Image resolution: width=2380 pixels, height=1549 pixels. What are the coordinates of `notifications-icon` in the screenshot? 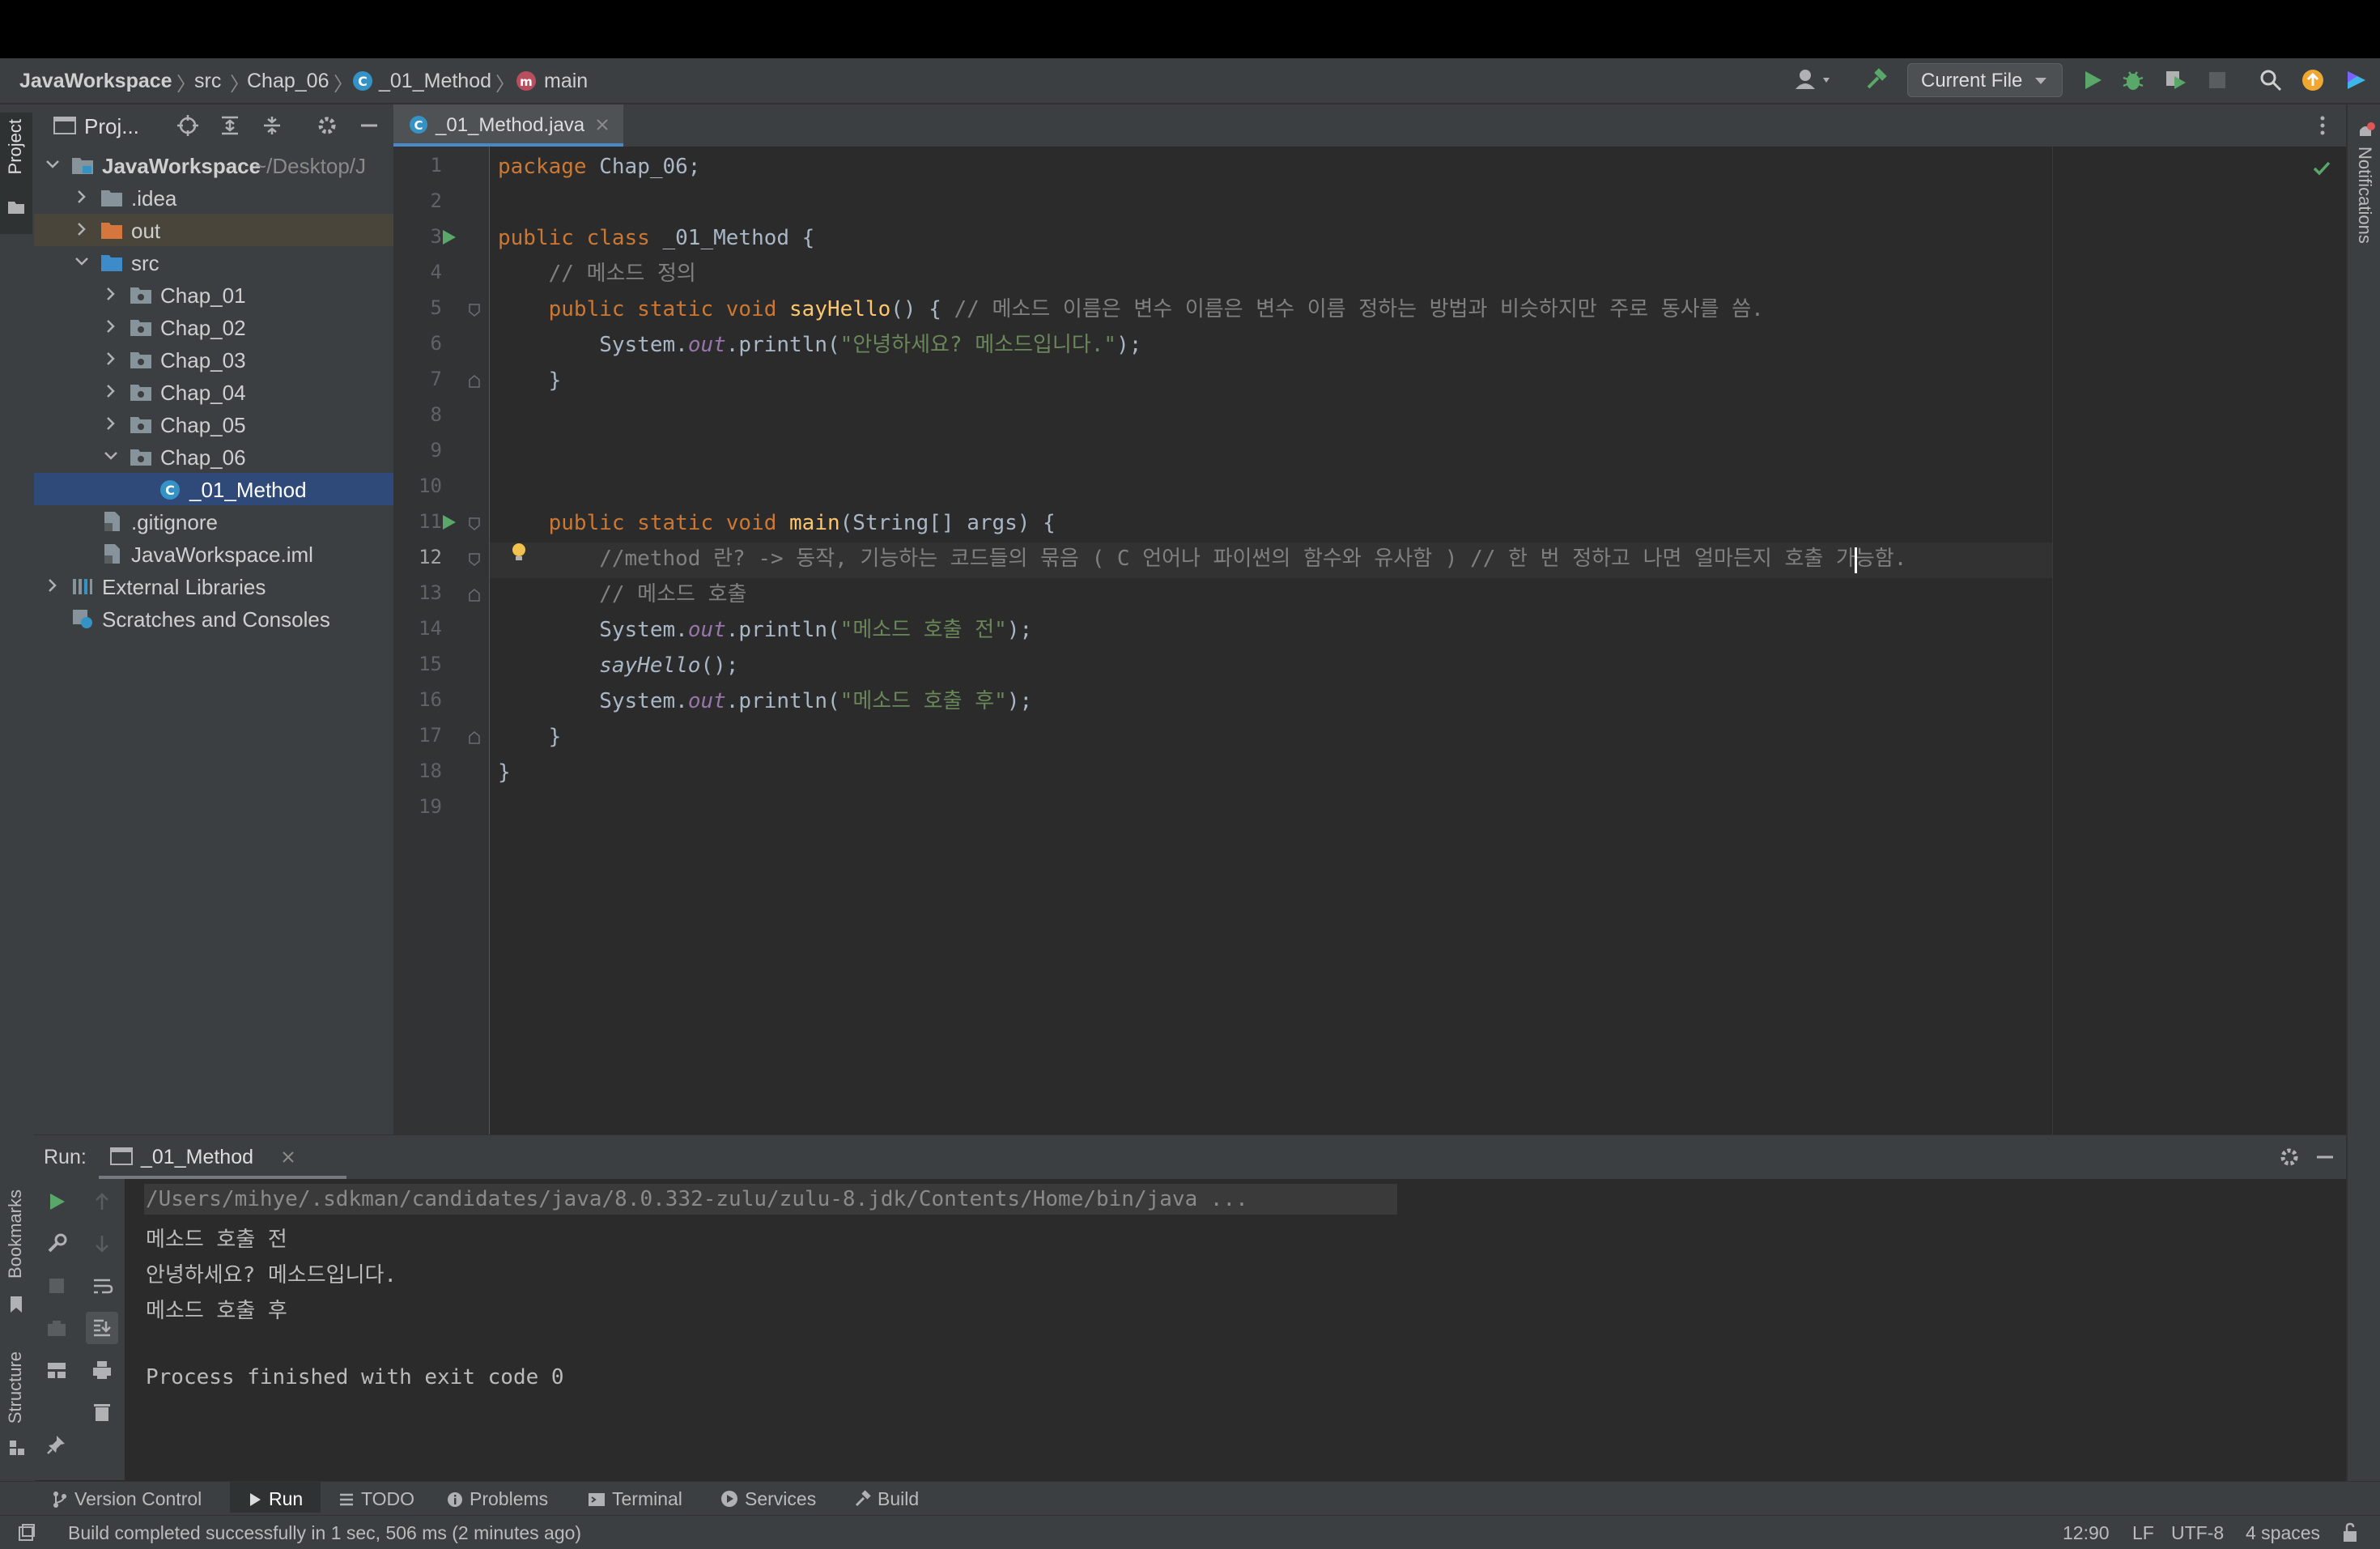 It's located at (2365, 132).